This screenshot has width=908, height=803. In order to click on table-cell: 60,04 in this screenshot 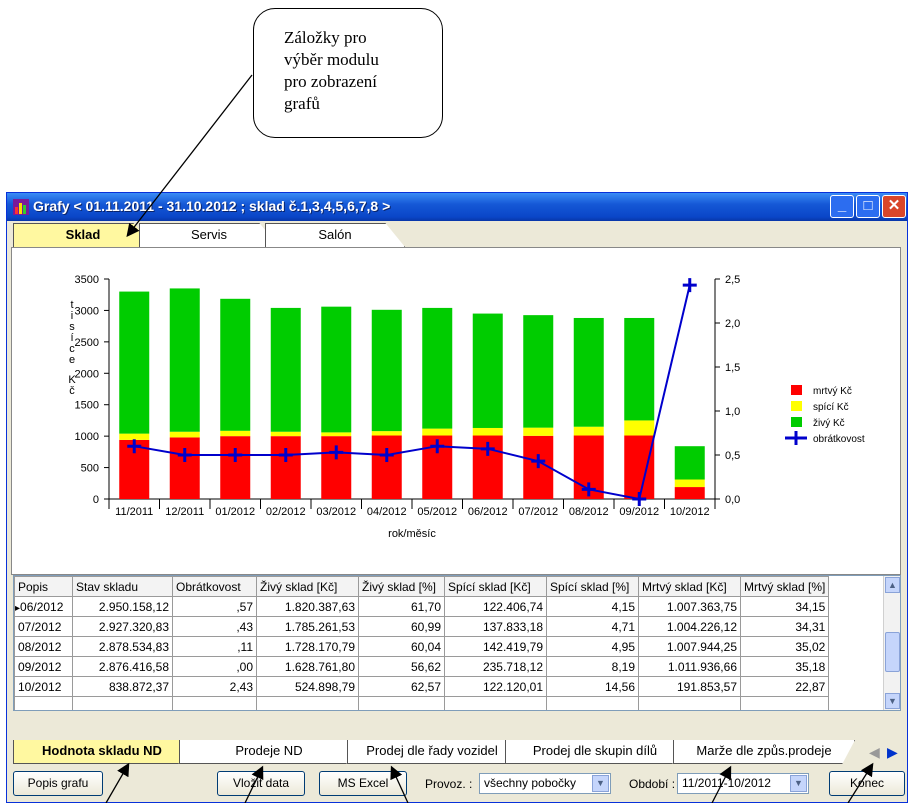, I will do `click(401, 646)`.